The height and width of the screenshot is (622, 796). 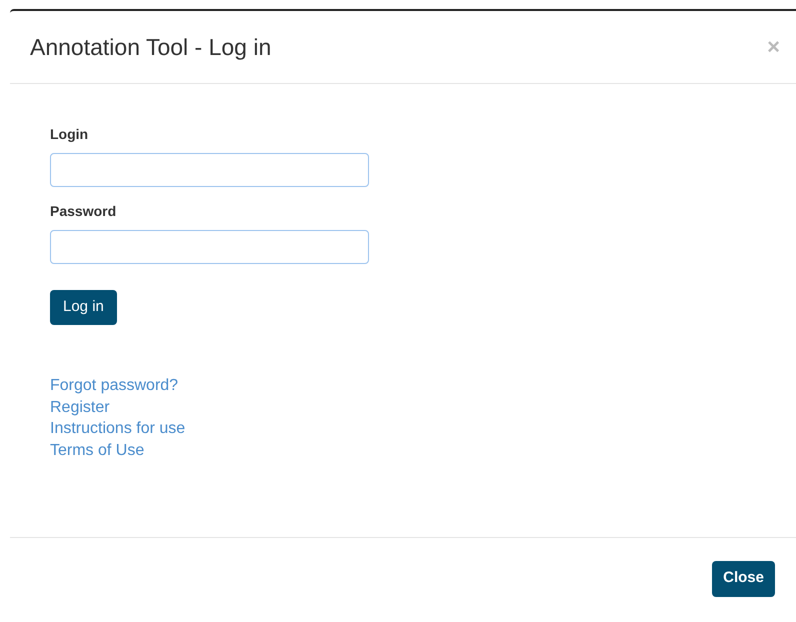 I want to click on field-label: Login, so click(x=70, y=134).